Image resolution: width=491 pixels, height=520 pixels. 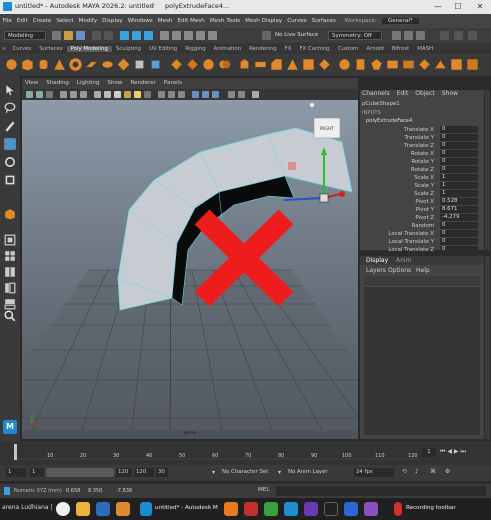 I want to click on ambient-occlusion-icon, so click(x=195, y=94).